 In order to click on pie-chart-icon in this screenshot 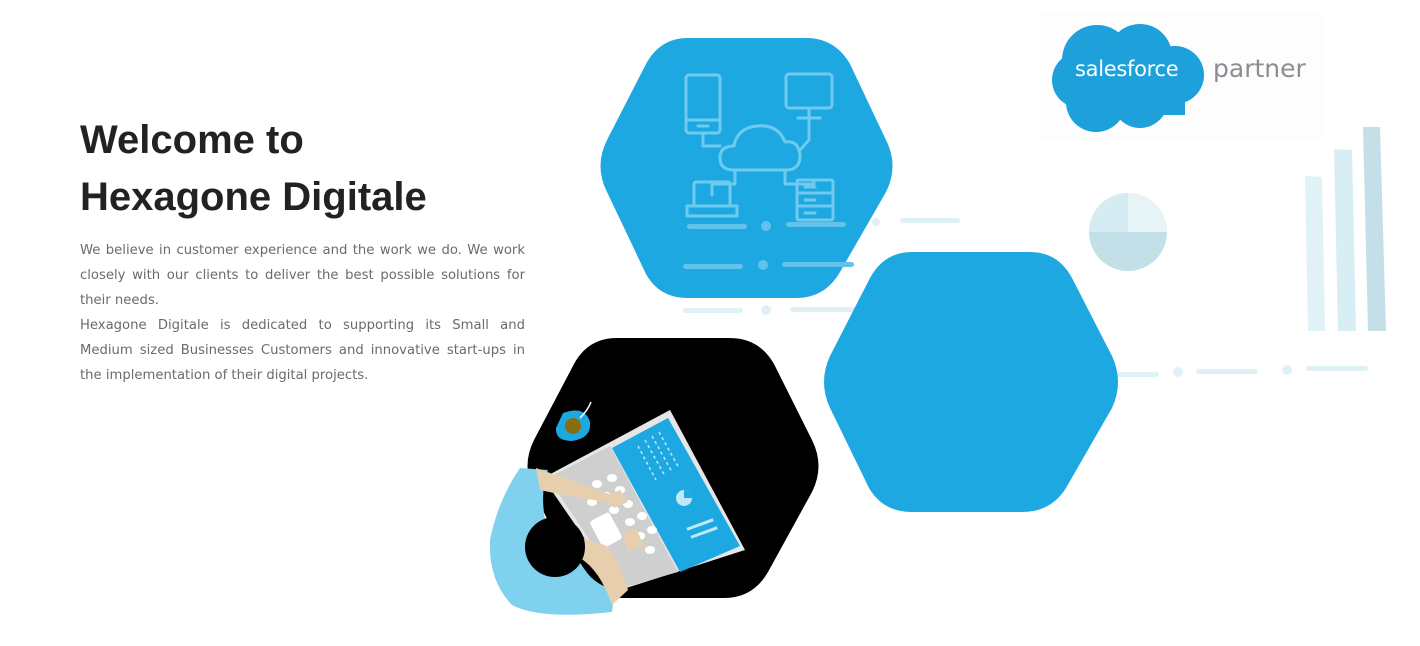, I will do `click(1128, 232)`.